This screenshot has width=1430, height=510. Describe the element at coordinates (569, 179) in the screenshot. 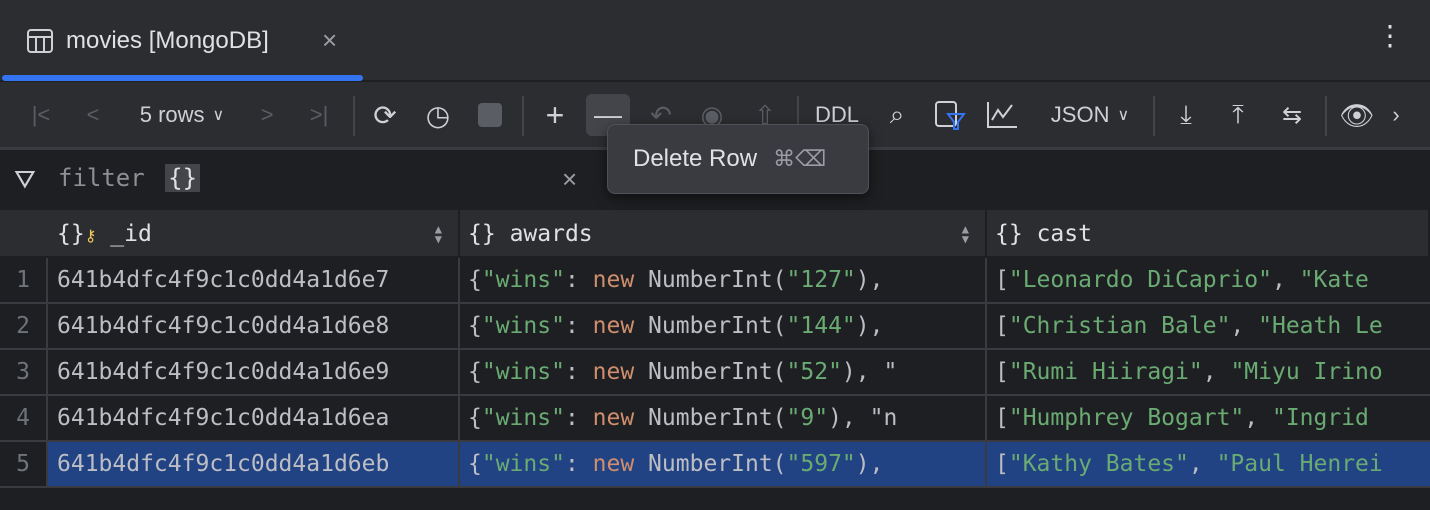

I see `clear-filter-icon: ×` at that location.